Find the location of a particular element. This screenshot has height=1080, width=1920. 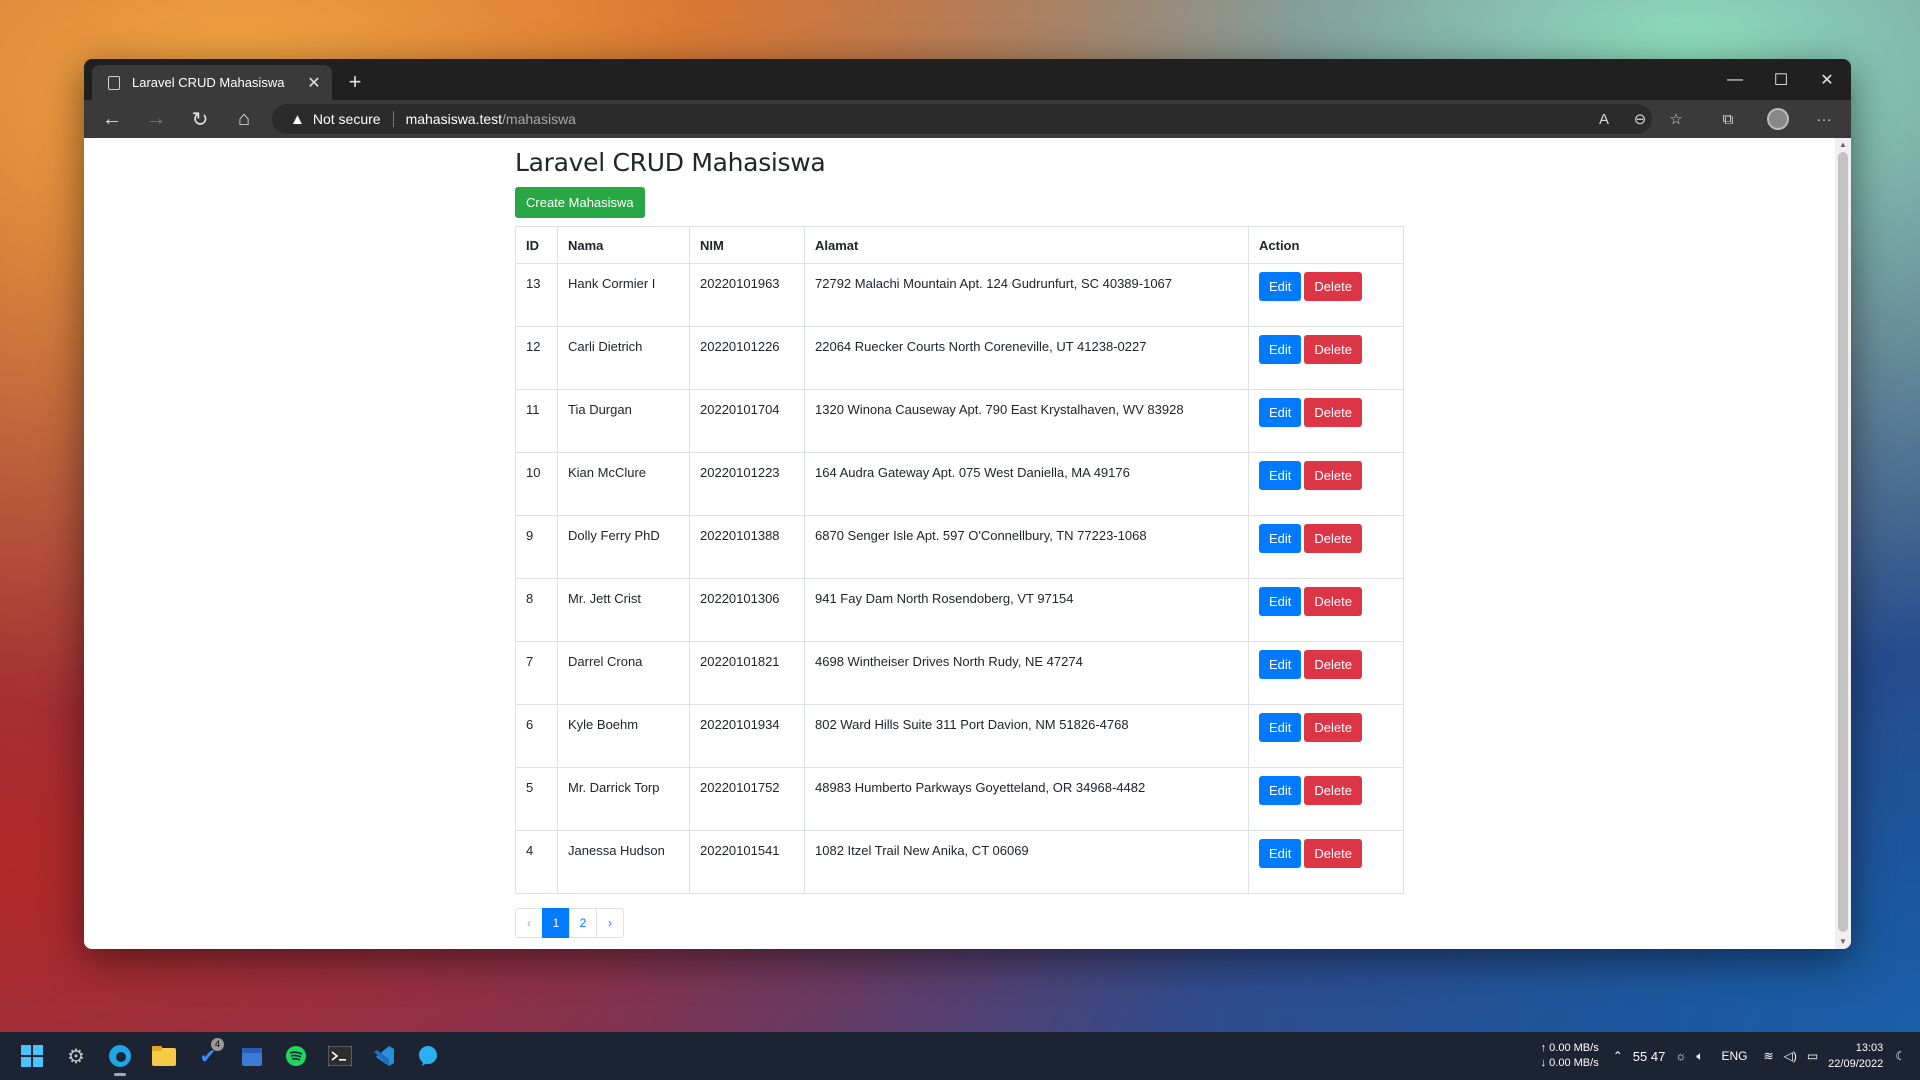

page-icon is located at coordinates (114, 82).